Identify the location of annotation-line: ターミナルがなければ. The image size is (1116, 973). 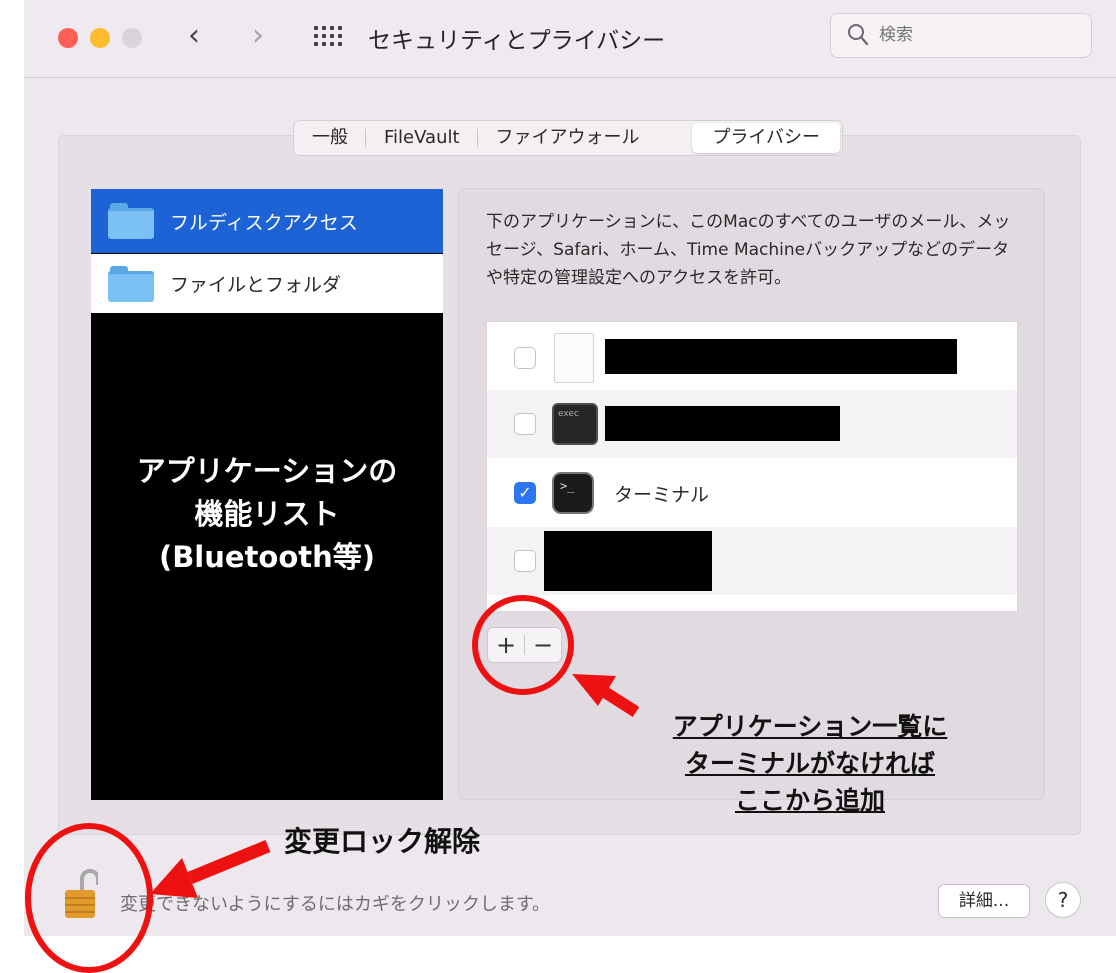
(809, 763).